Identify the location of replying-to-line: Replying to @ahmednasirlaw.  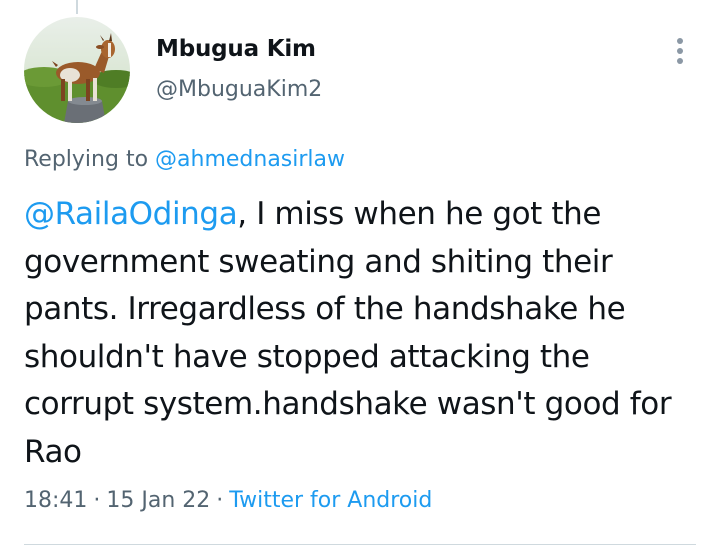
(184, 159).